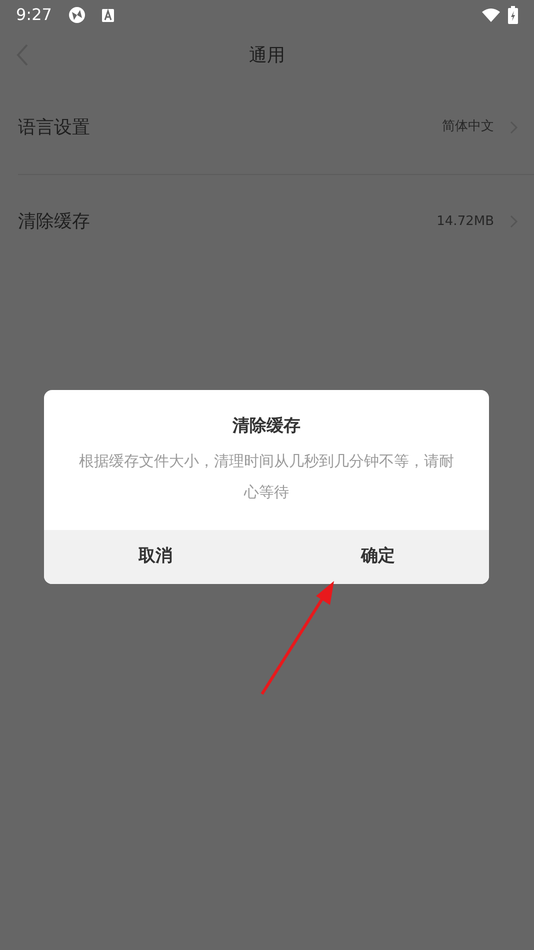 The width and height of the screenshot is (534, 950). I want to click on dialog-title: 清除缓存, so click(267, 426).